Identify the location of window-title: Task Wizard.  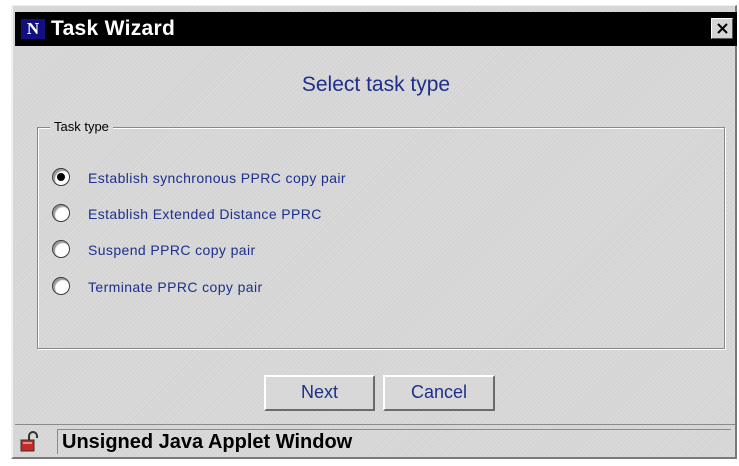
(113, 28).